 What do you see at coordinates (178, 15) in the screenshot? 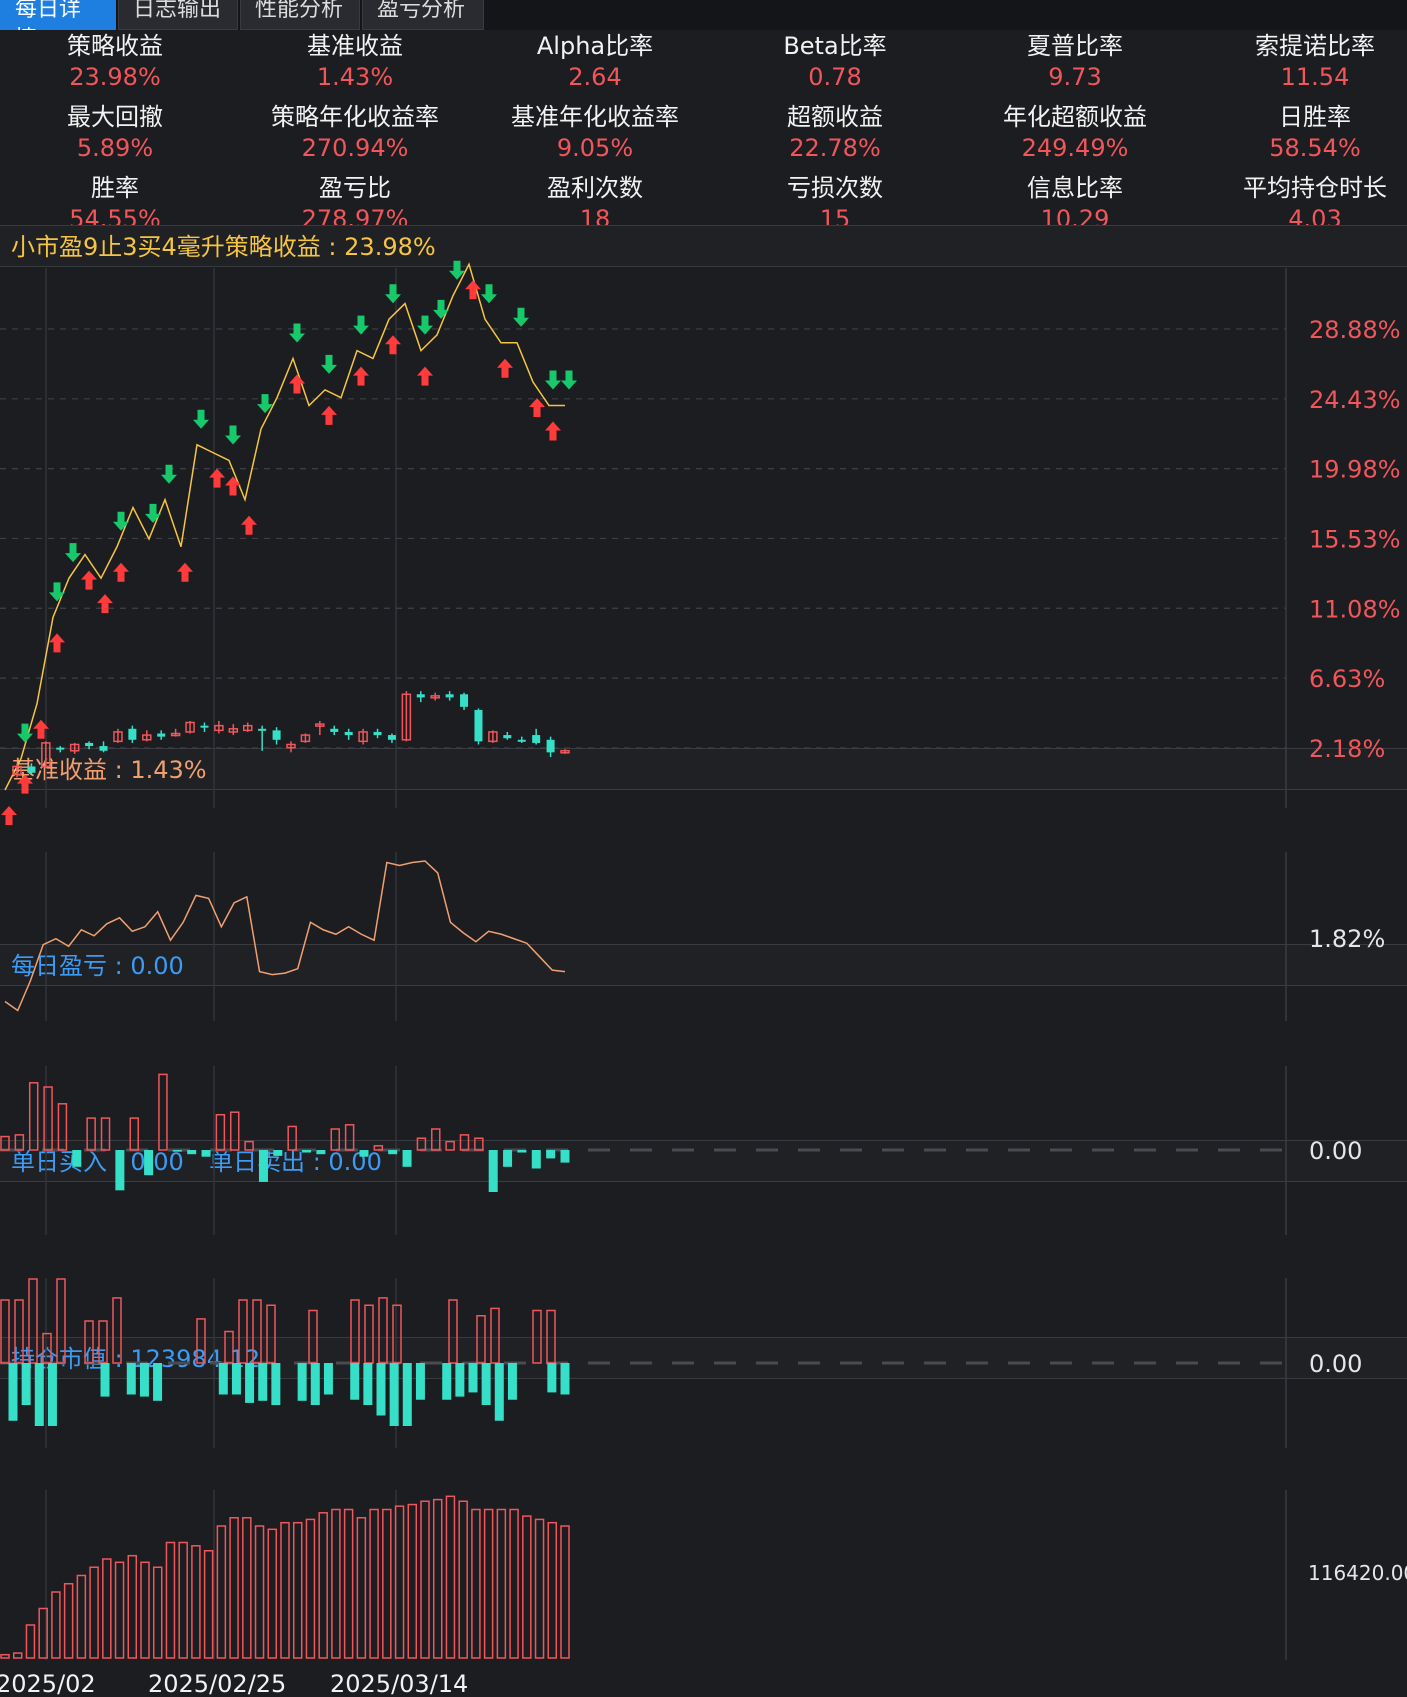
I see `tab-1: 日志输出` at bounding box center [178, 15].